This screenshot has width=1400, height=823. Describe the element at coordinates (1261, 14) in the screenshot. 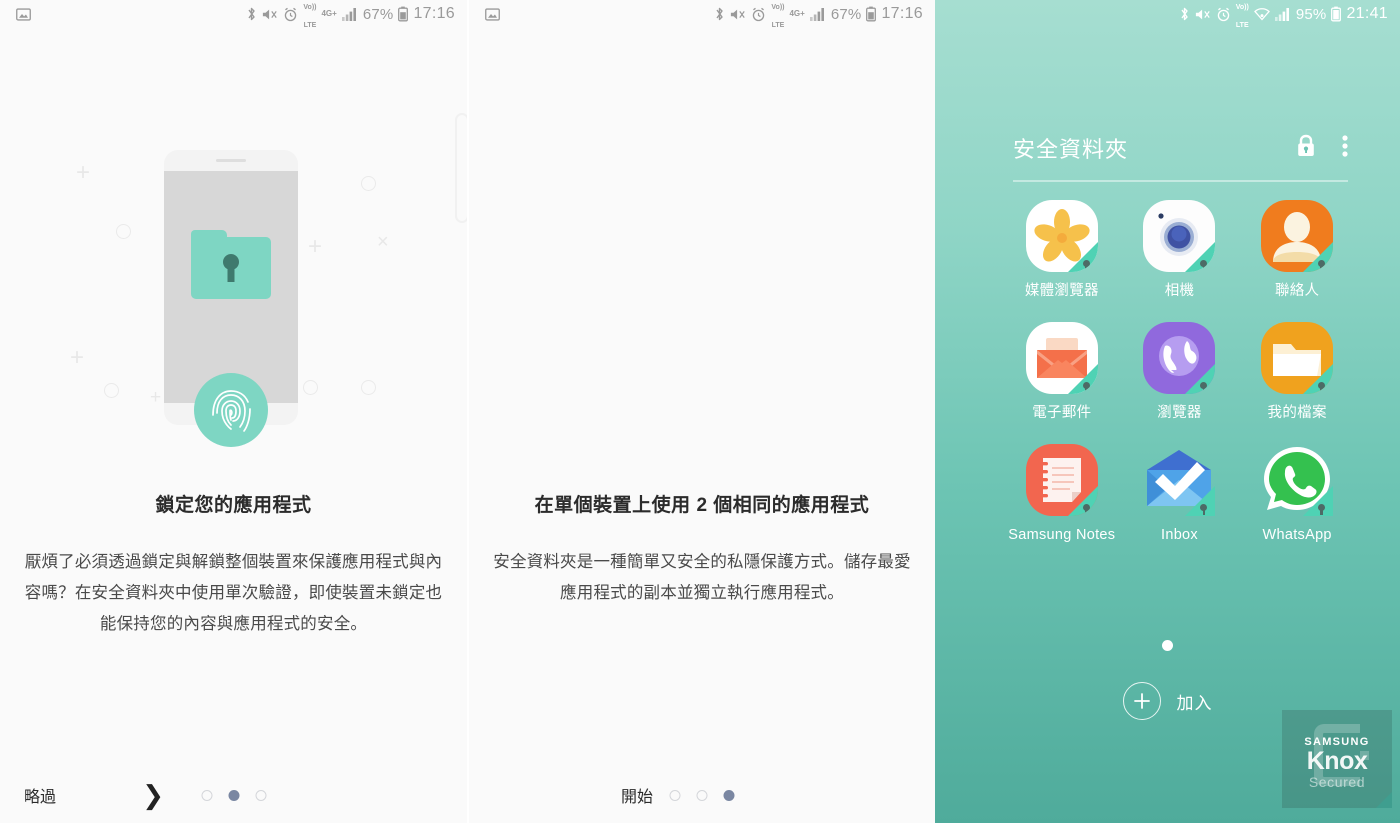

I see `wifi-icon` at that location.